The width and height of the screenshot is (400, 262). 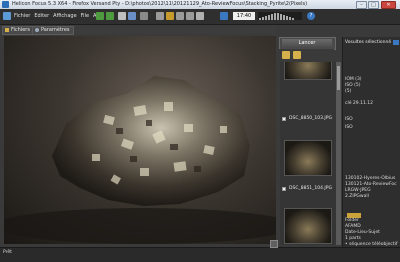 What do you see at coordinates (368, 42) in the screenshot?
I see `properties-header: Vosultes sélectionné` at bounding box center [368, 42].